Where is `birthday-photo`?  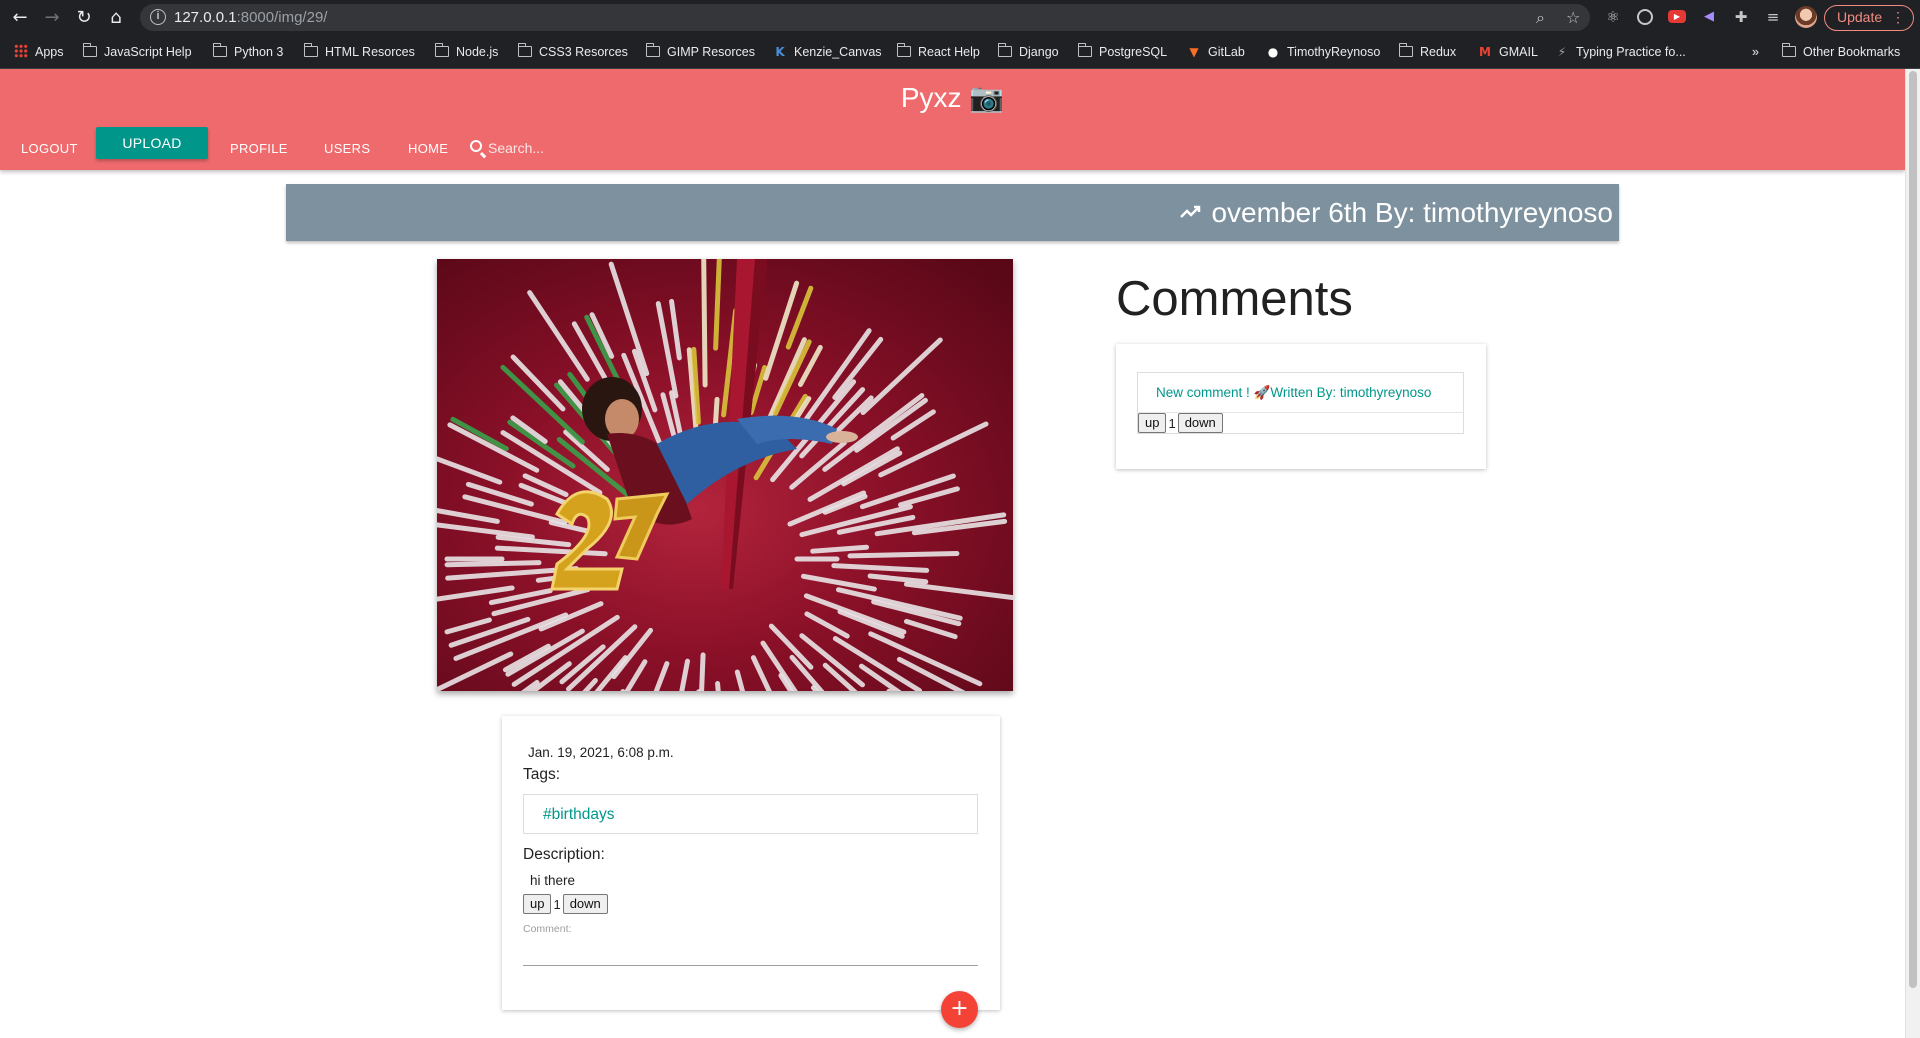 birthday-photo is located at coordinates (725, 475).